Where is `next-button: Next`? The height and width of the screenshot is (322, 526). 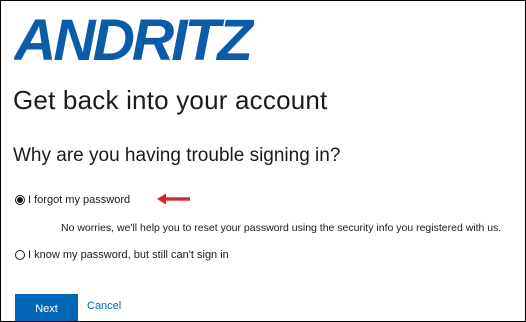 next-button: Next is located at coordinates (46, 307).